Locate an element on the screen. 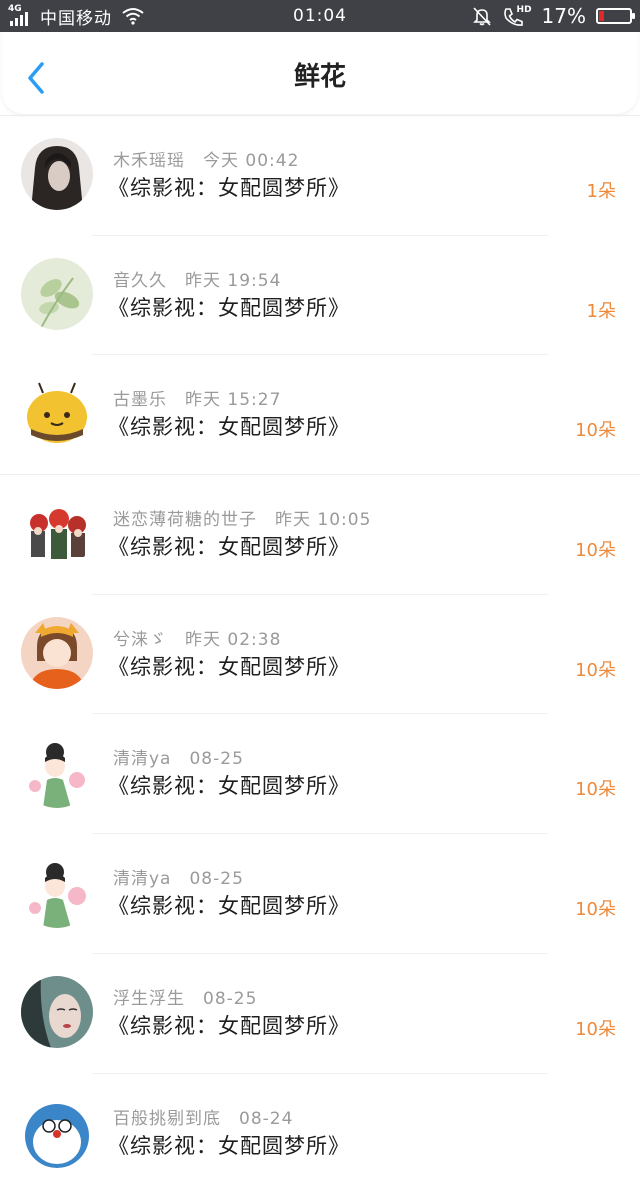 The width and height of the screenshot is (640, 1193). call-hd-icon: HD is located at coordinates (517, 16).